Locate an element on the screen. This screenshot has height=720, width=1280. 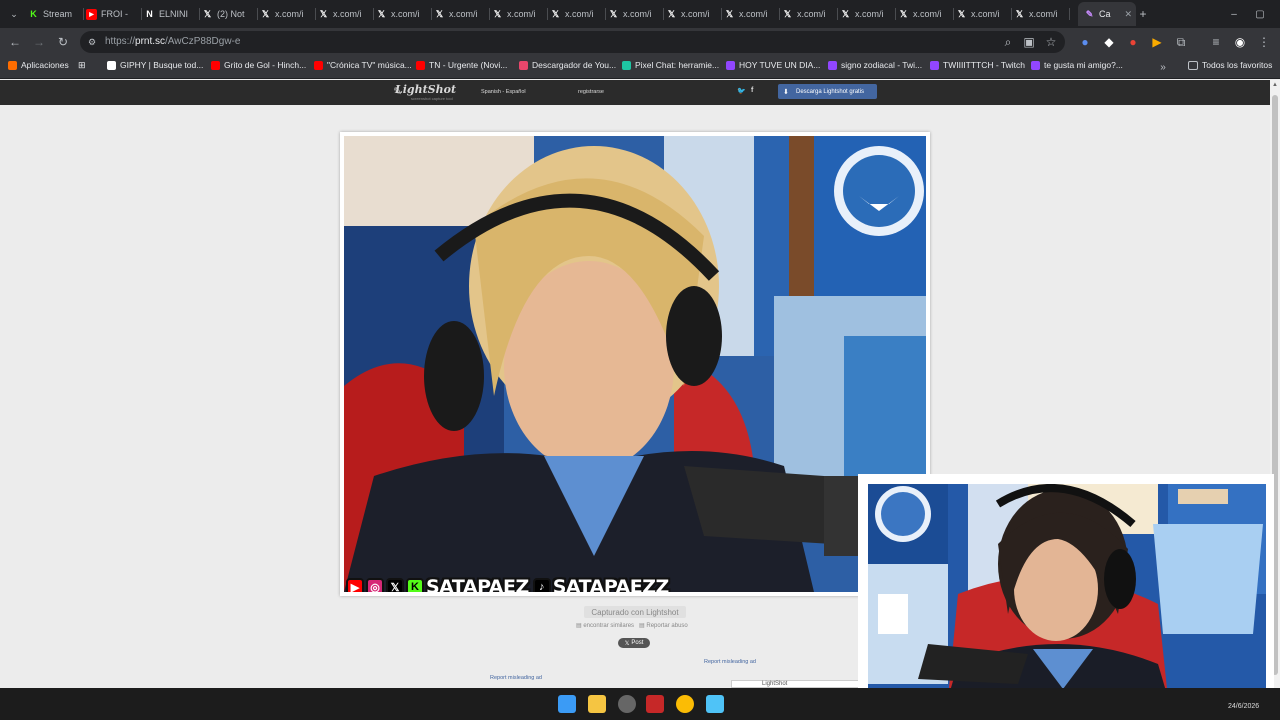
profile-avatar-icon: ◉ is located at coordinates (1240, 42).